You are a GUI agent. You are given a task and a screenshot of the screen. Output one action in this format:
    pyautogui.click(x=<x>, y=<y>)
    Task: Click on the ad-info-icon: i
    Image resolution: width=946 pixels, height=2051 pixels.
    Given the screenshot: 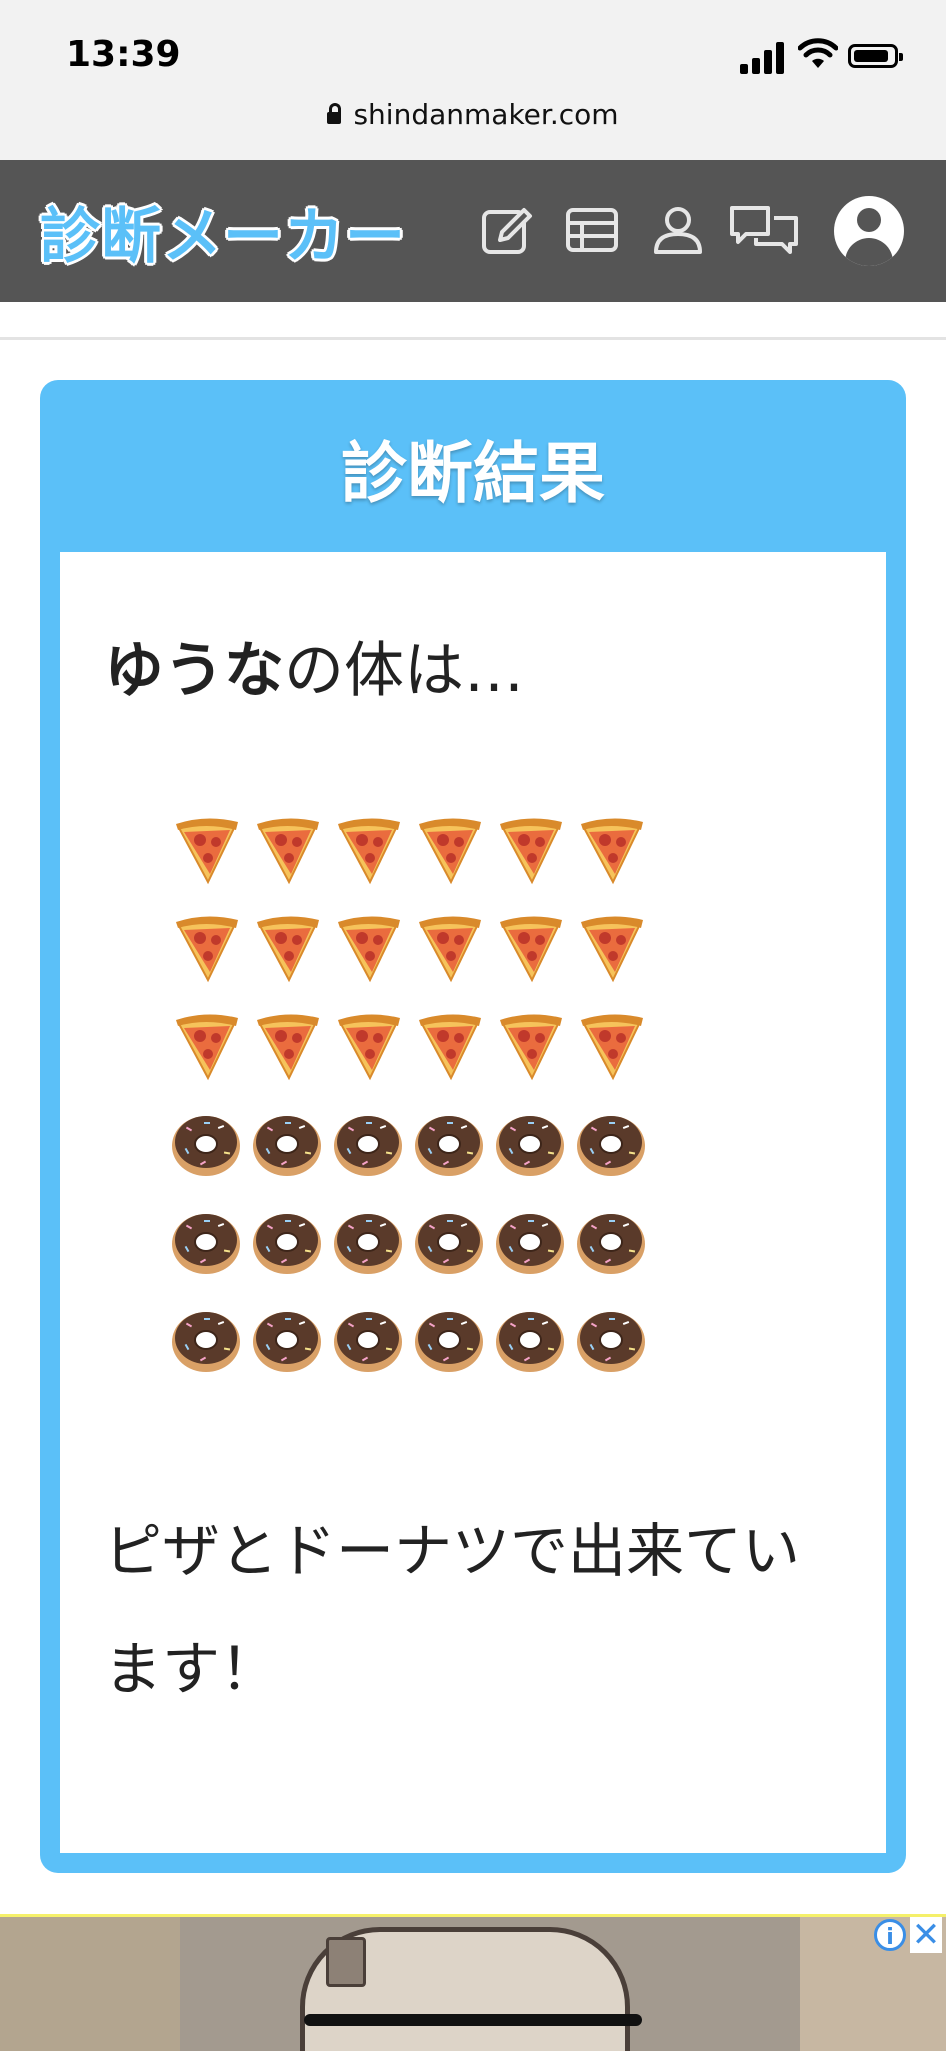 What is the action you would take?
    pyautogui.click(x=890, y=1935)
    